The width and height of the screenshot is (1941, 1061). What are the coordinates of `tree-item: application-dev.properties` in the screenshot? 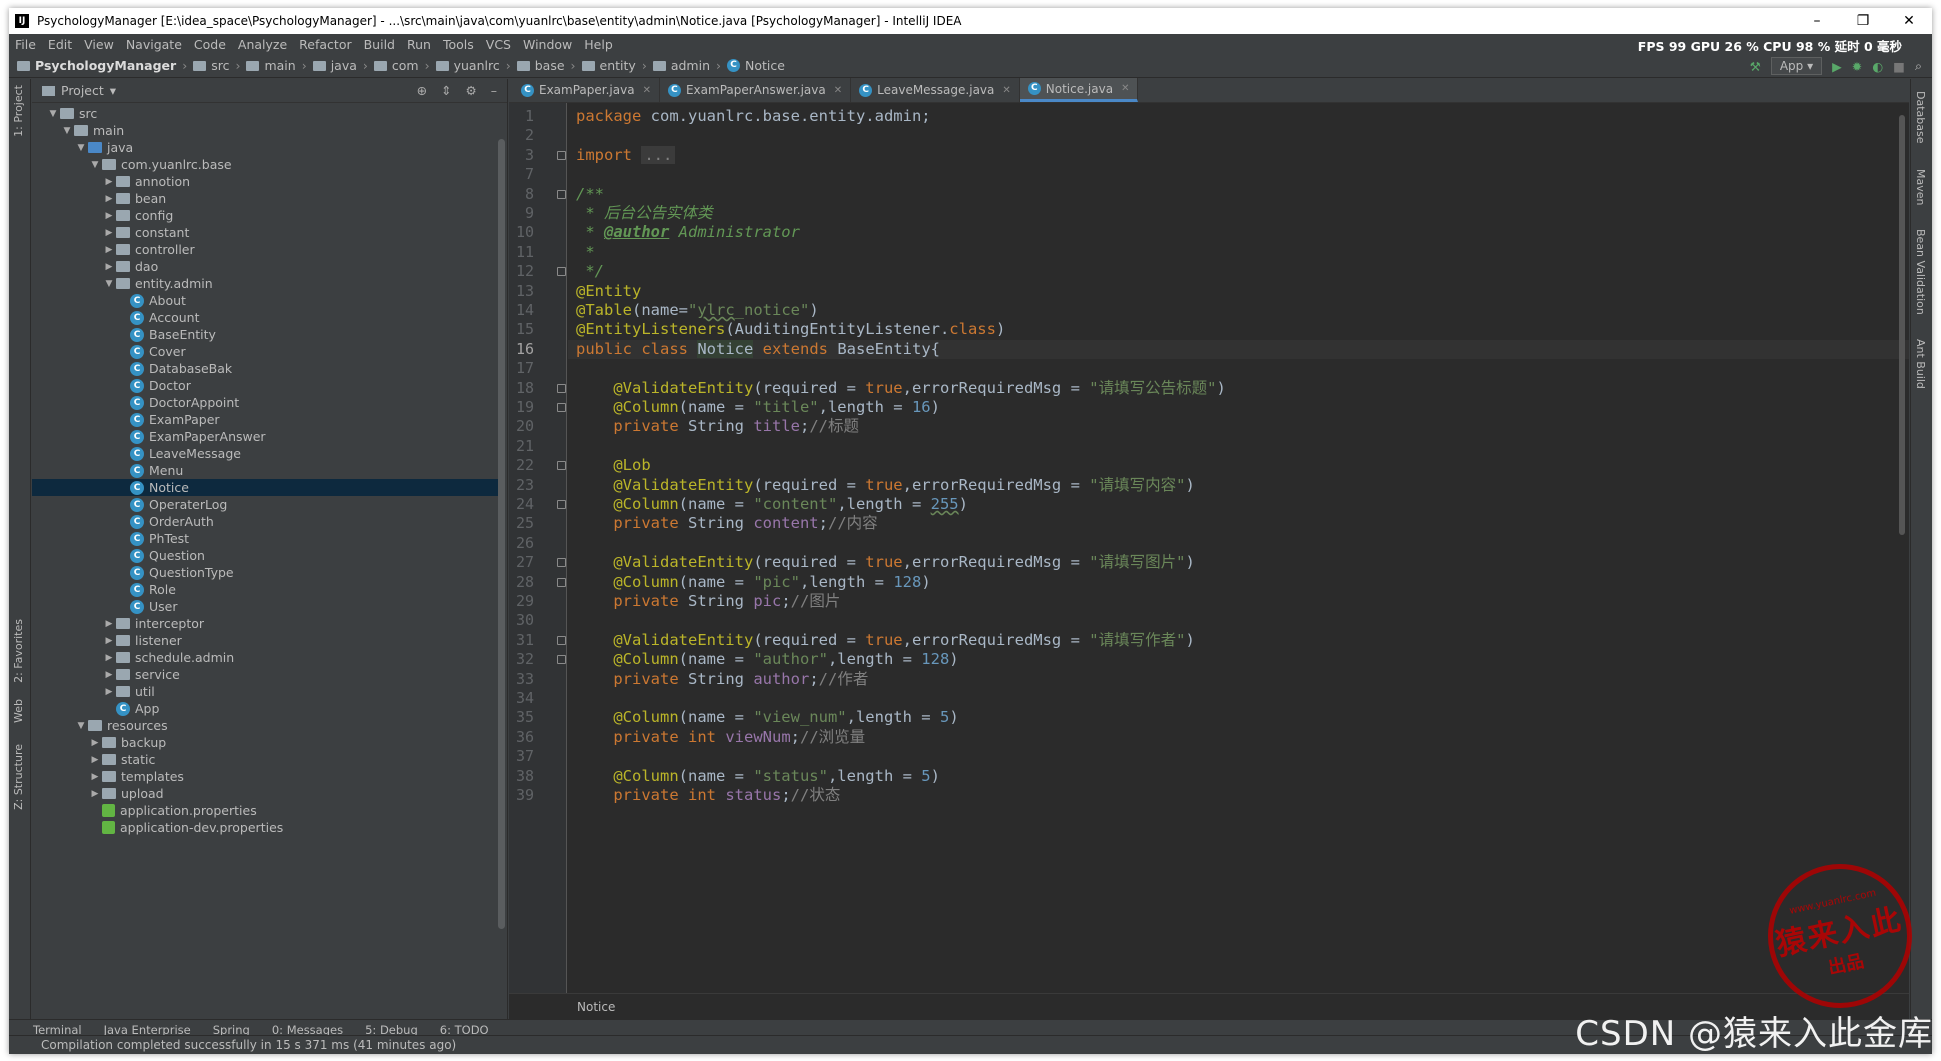 It's located at (265, 827).